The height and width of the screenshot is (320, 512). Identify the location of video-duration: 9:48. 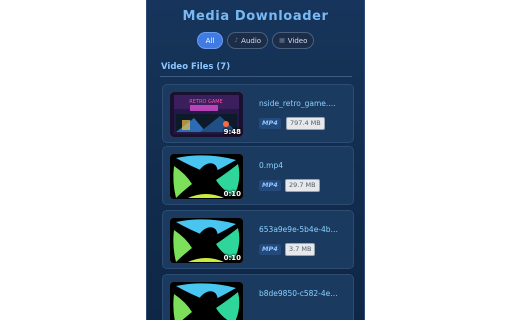
(232, 132).